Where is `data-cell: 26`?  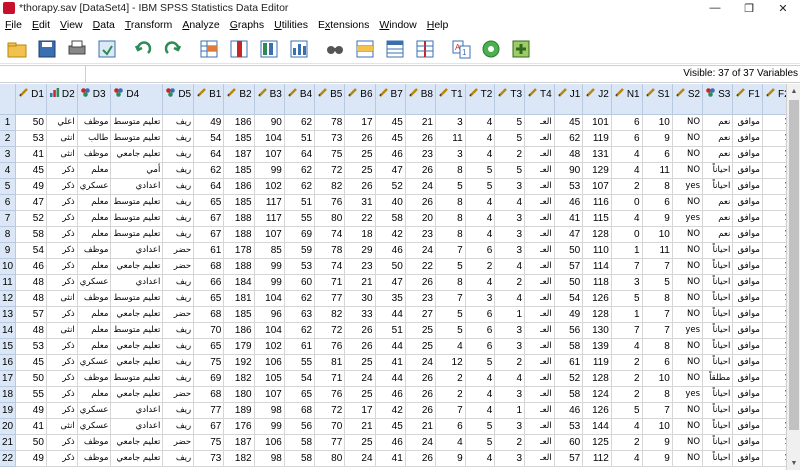 data-cell: 26 is located at coordinates (421, 202).